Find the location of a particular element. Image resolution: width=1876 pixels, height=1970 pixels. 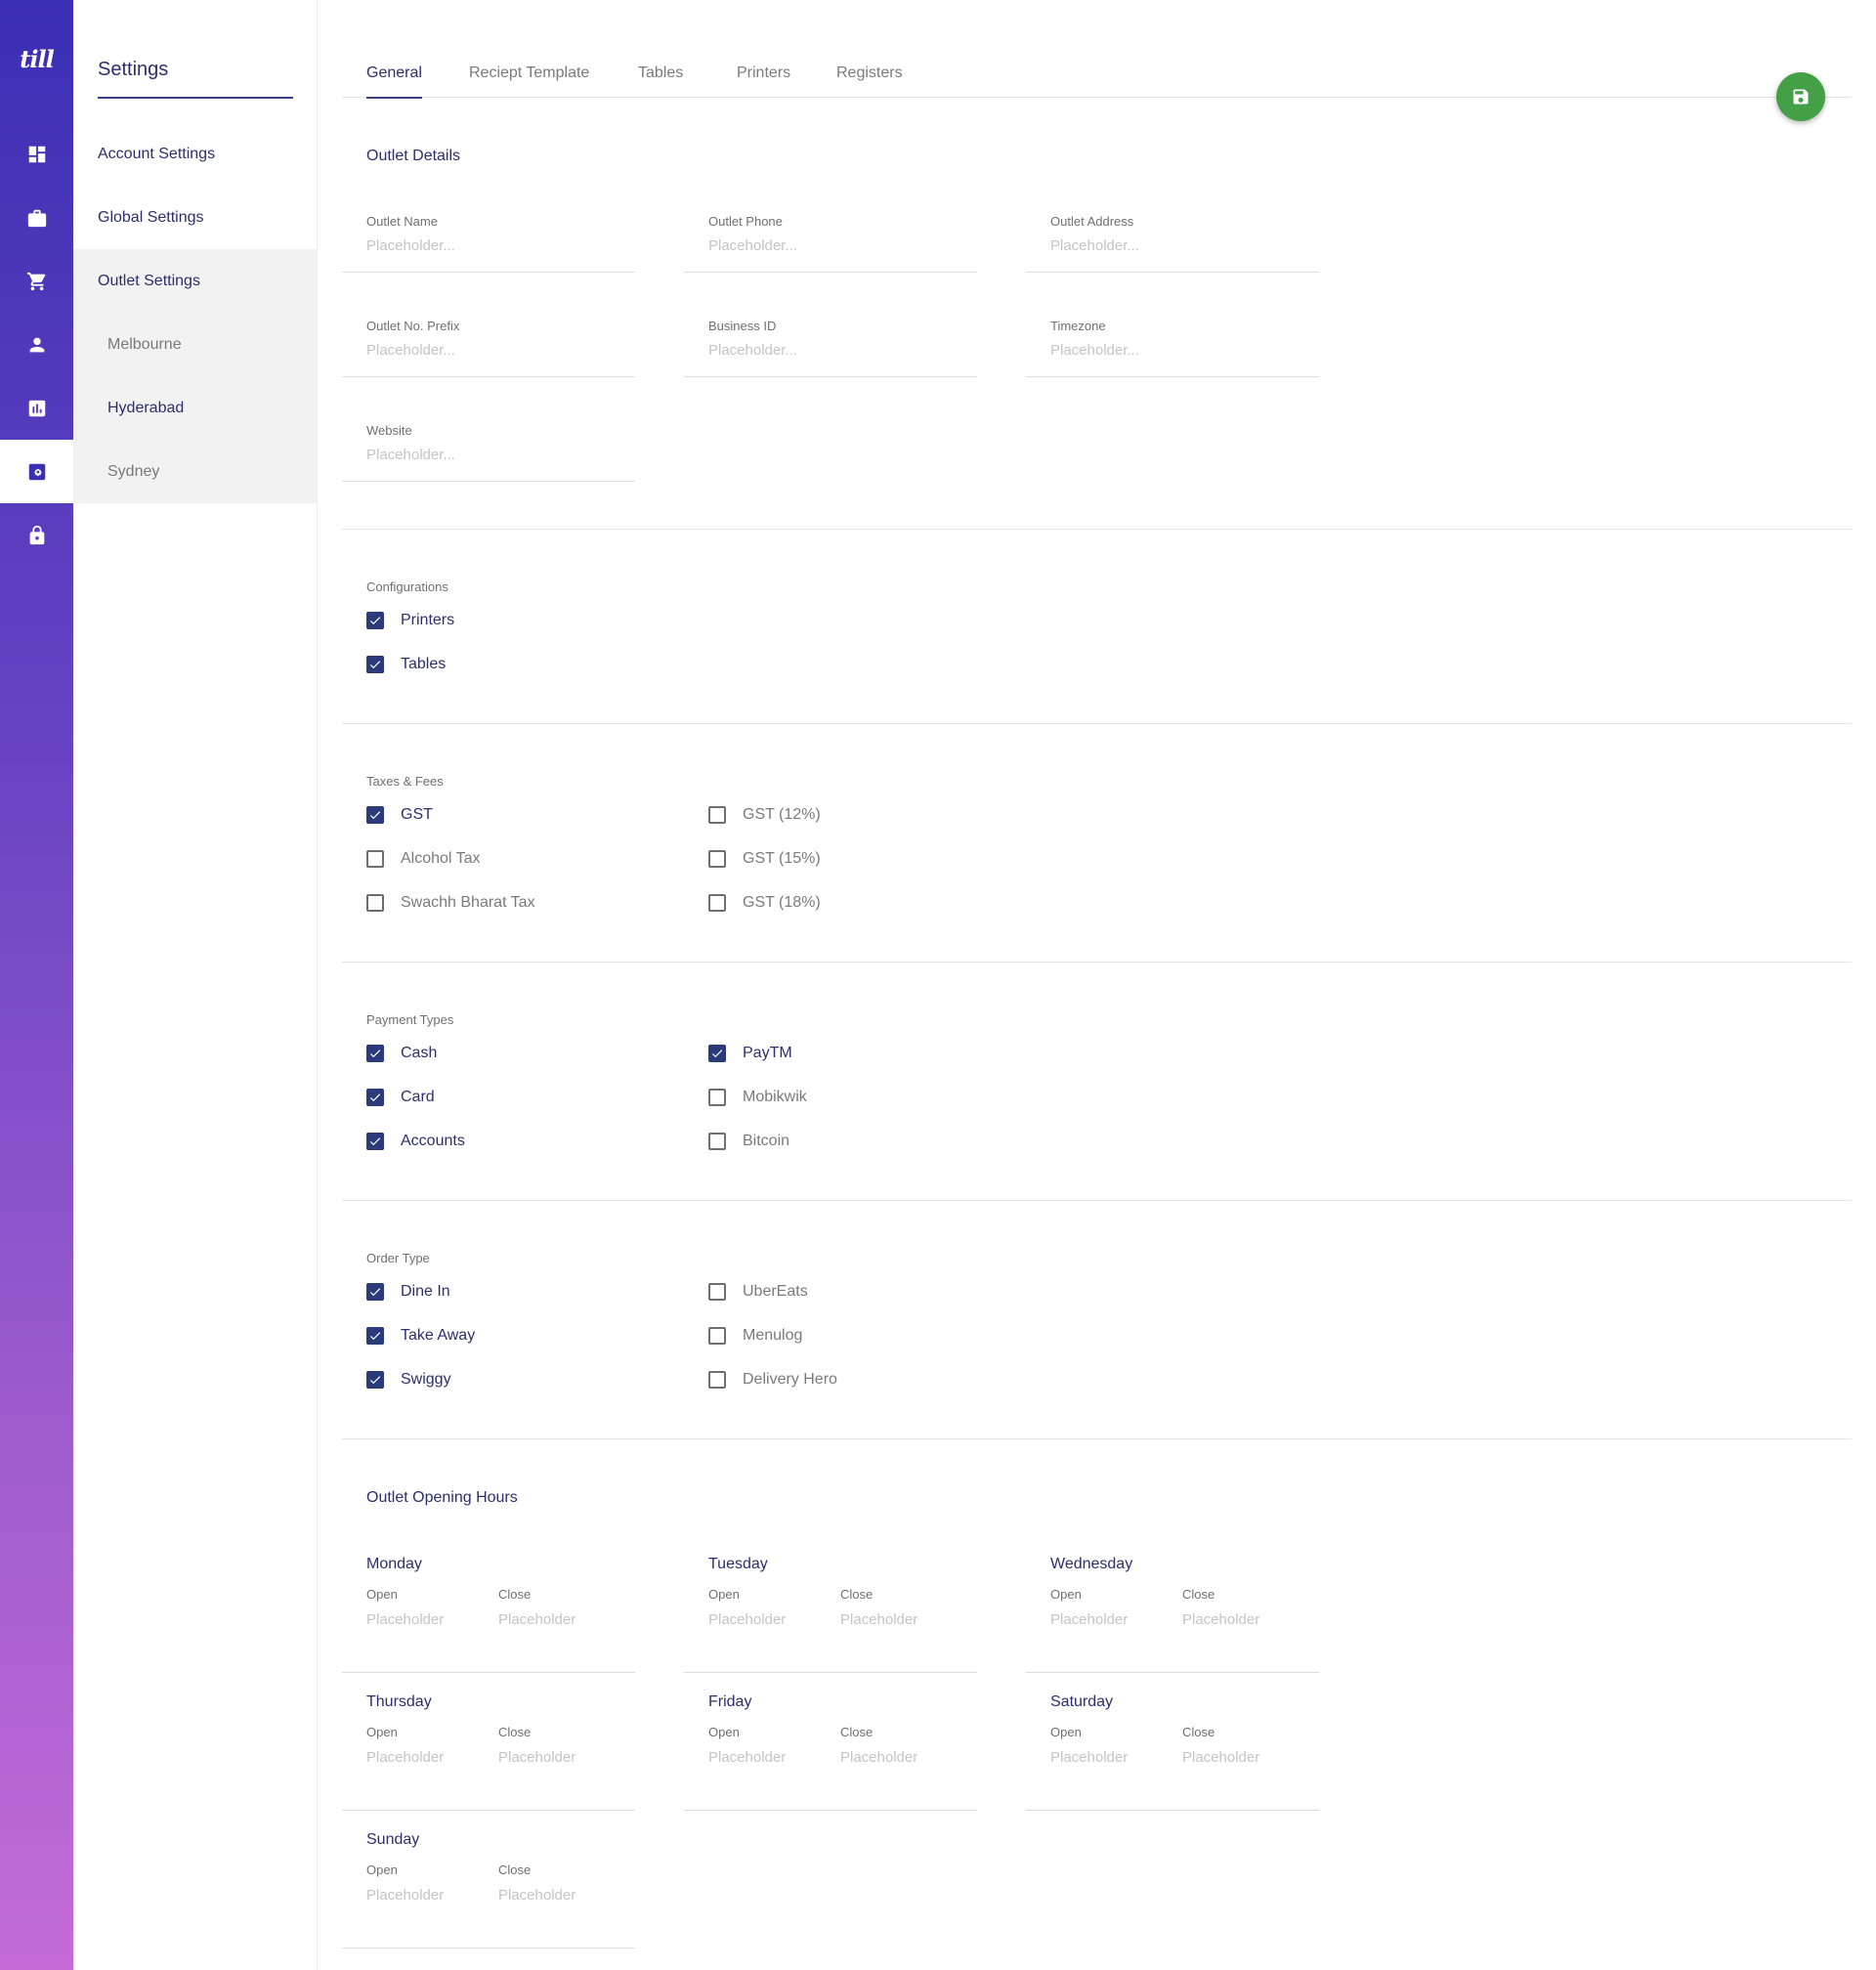

sidebar-outlet-hyderabad: Hyderabad is located at coordinates (195, 408).